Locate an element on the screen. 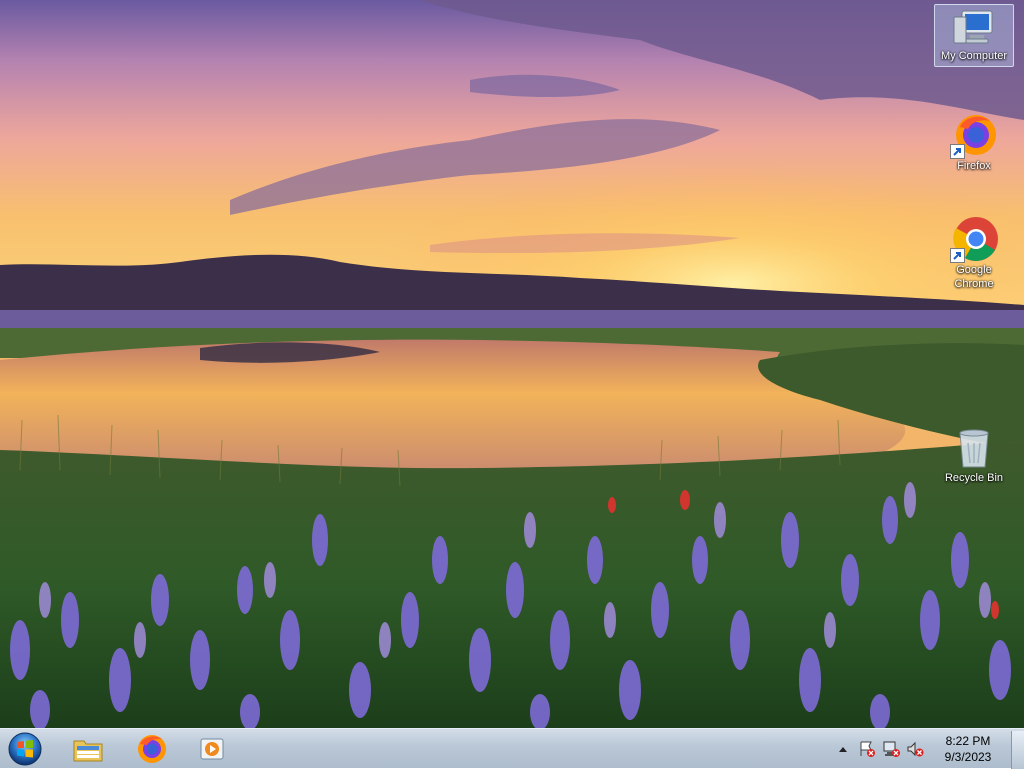  chrome-desktop-icon: Google Chrome is located at coordinates (974, 253).